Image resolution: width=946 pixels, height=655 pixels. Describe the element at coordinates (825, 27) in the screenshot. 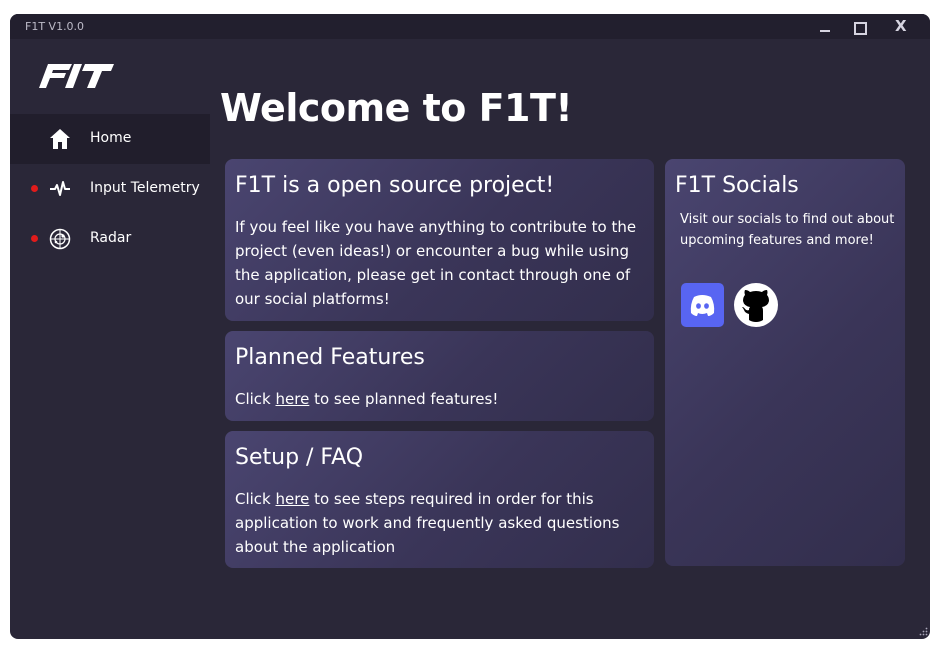

I see `minimize-button` at that location.